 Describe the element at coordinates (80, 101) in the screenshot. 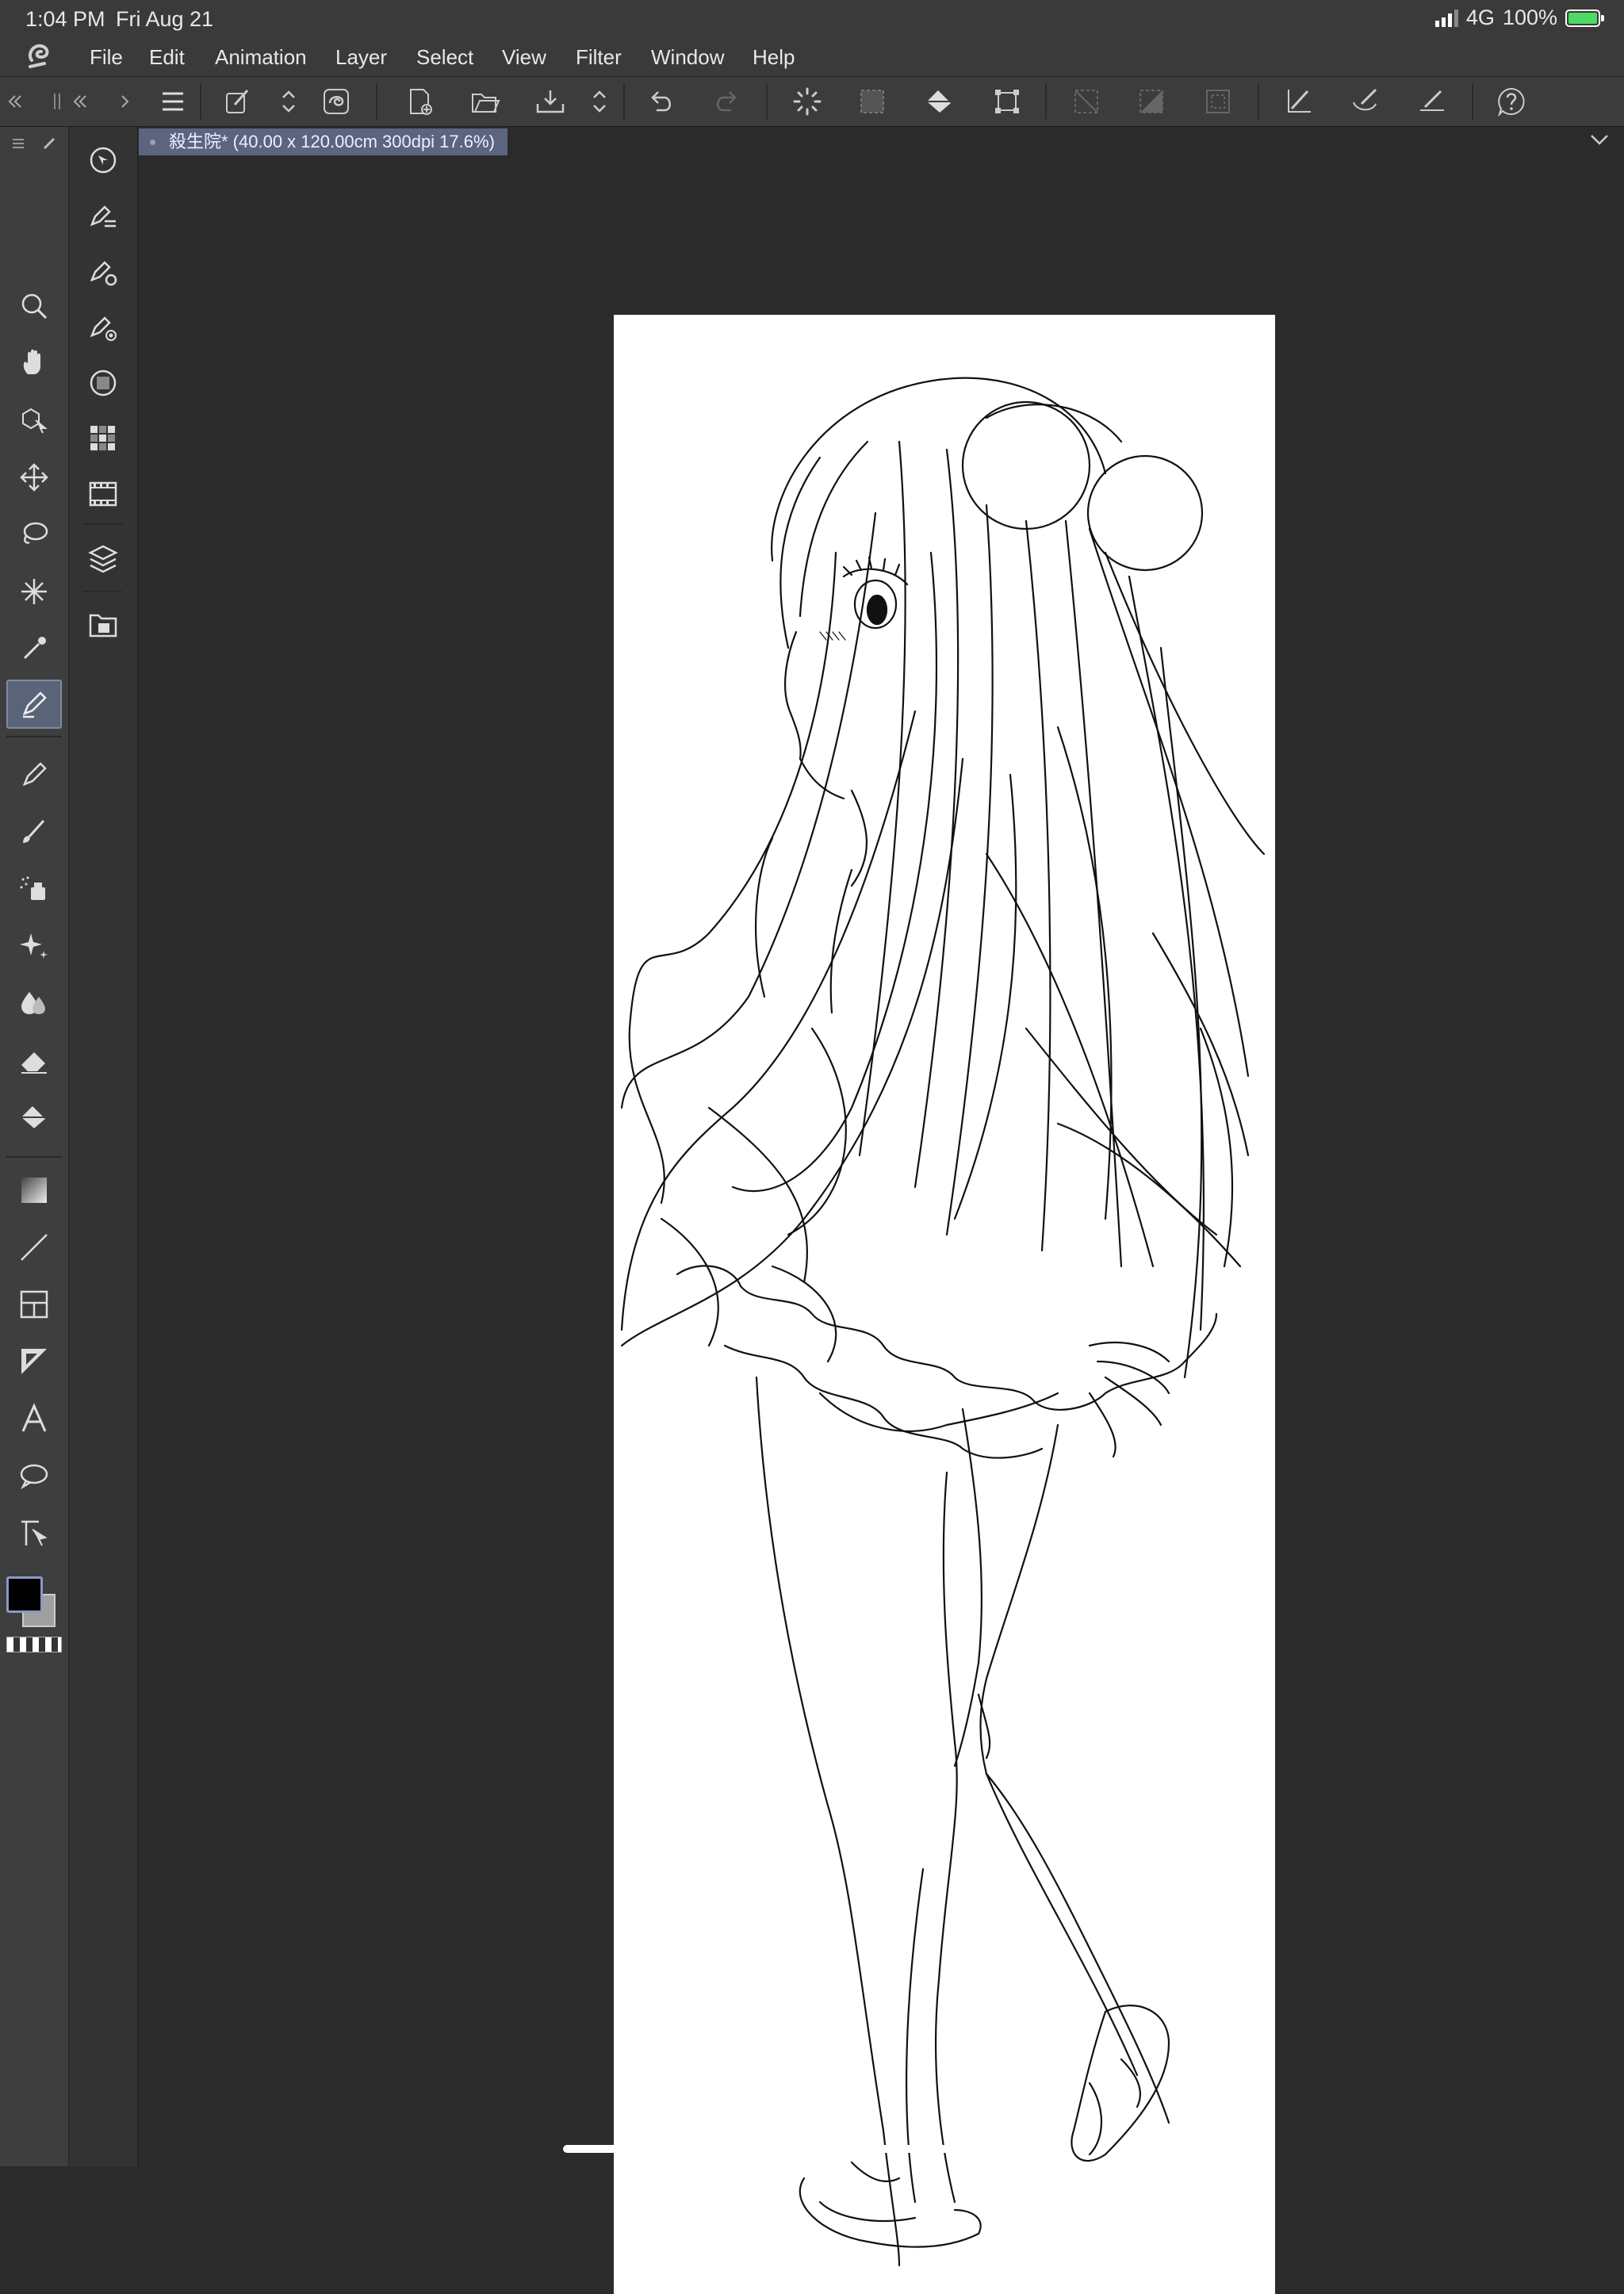

I see `collapse-sub-icon` at that location.